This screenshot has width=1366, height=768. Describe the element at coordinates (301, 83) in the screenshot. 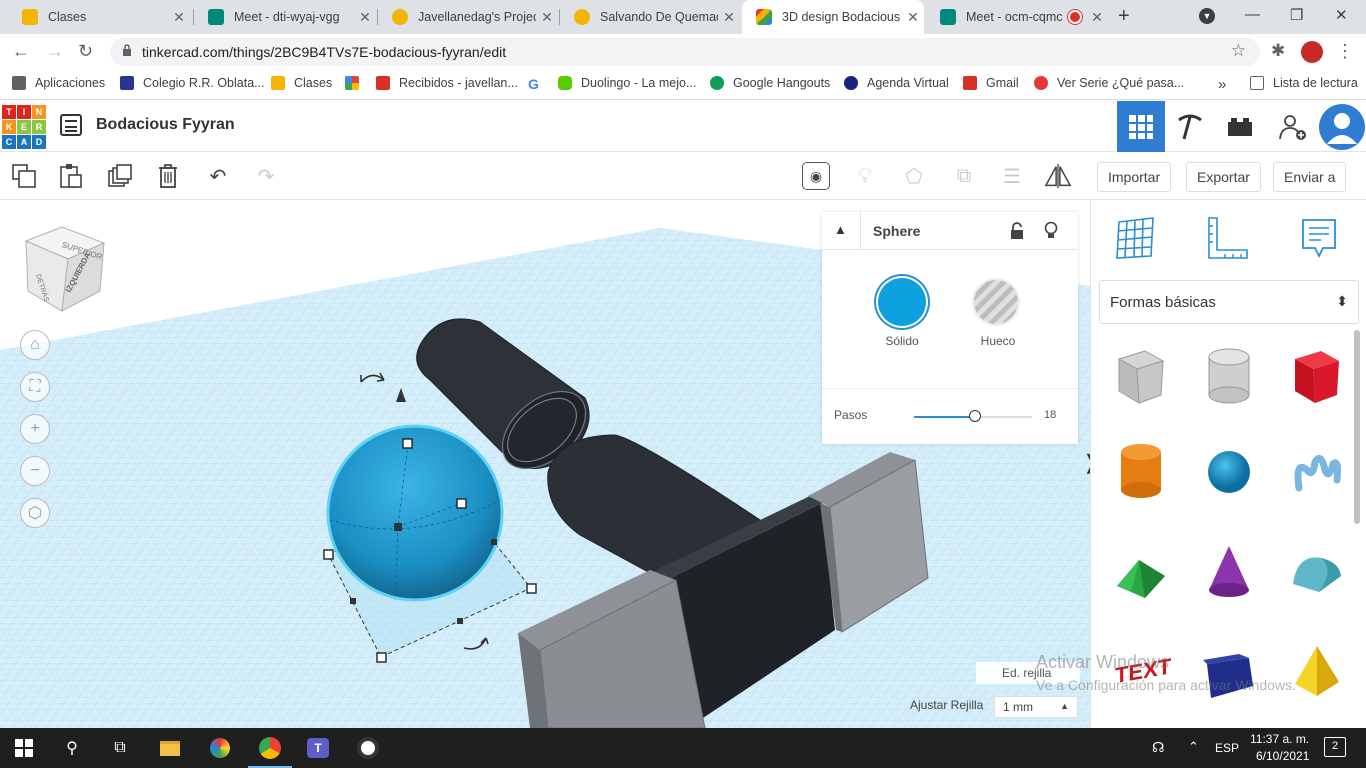

I see `bookmark-clases: Clases` at that location.